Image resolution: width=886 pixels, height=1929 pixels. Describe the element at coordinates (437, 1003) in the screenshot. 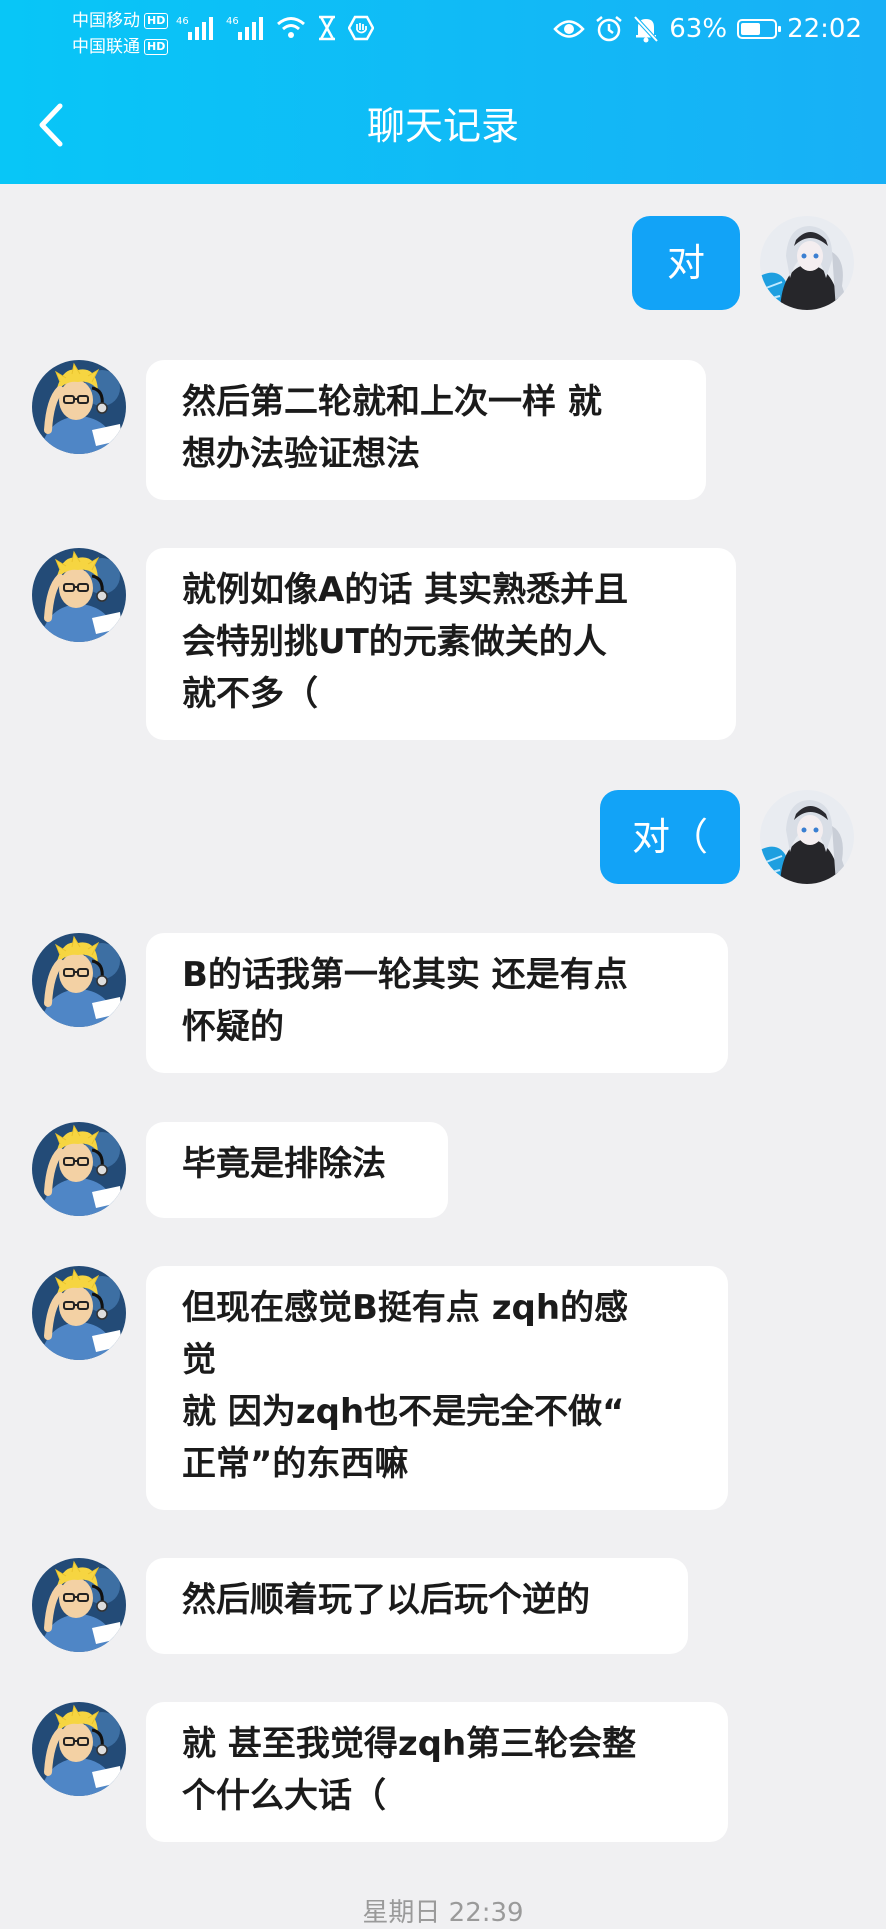

I see `received-message: B的话我第一轮其实 还是有点 怀疑的` at that location.